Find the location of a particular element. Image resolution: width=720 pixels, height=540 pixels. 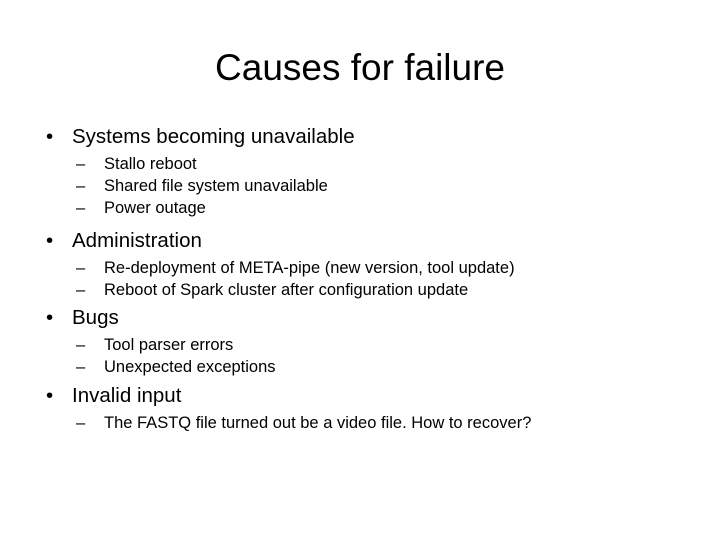

bullet-item: • Systems becoming unavailable is located at coordinates (360, 137).